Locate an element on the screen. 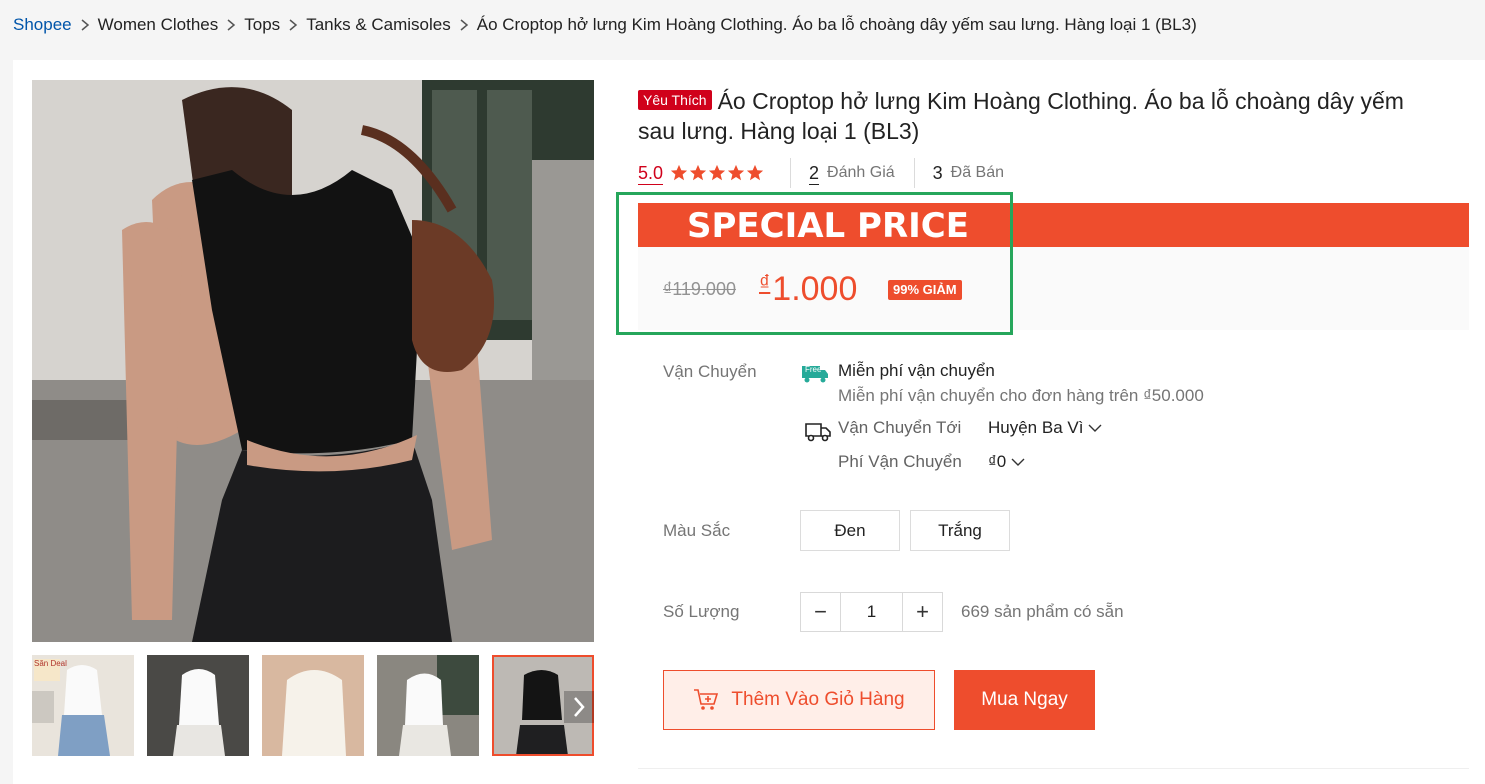 This screenshot has width=1485, height=784. reviews-label: Đánh Giá is located at coordinates (861, 172).